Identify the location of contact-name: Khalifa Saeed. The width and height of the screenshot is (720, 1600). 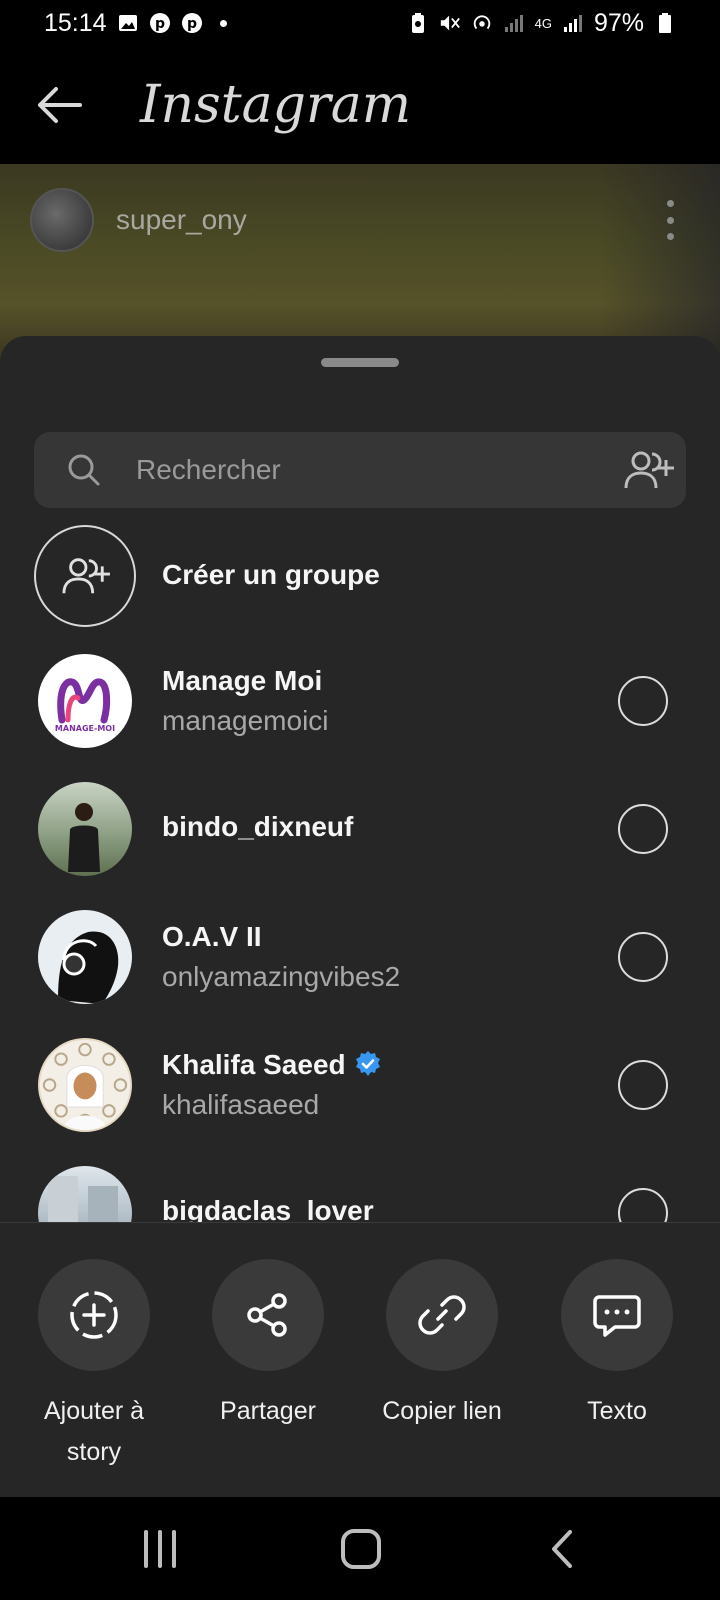
(254, 1064).